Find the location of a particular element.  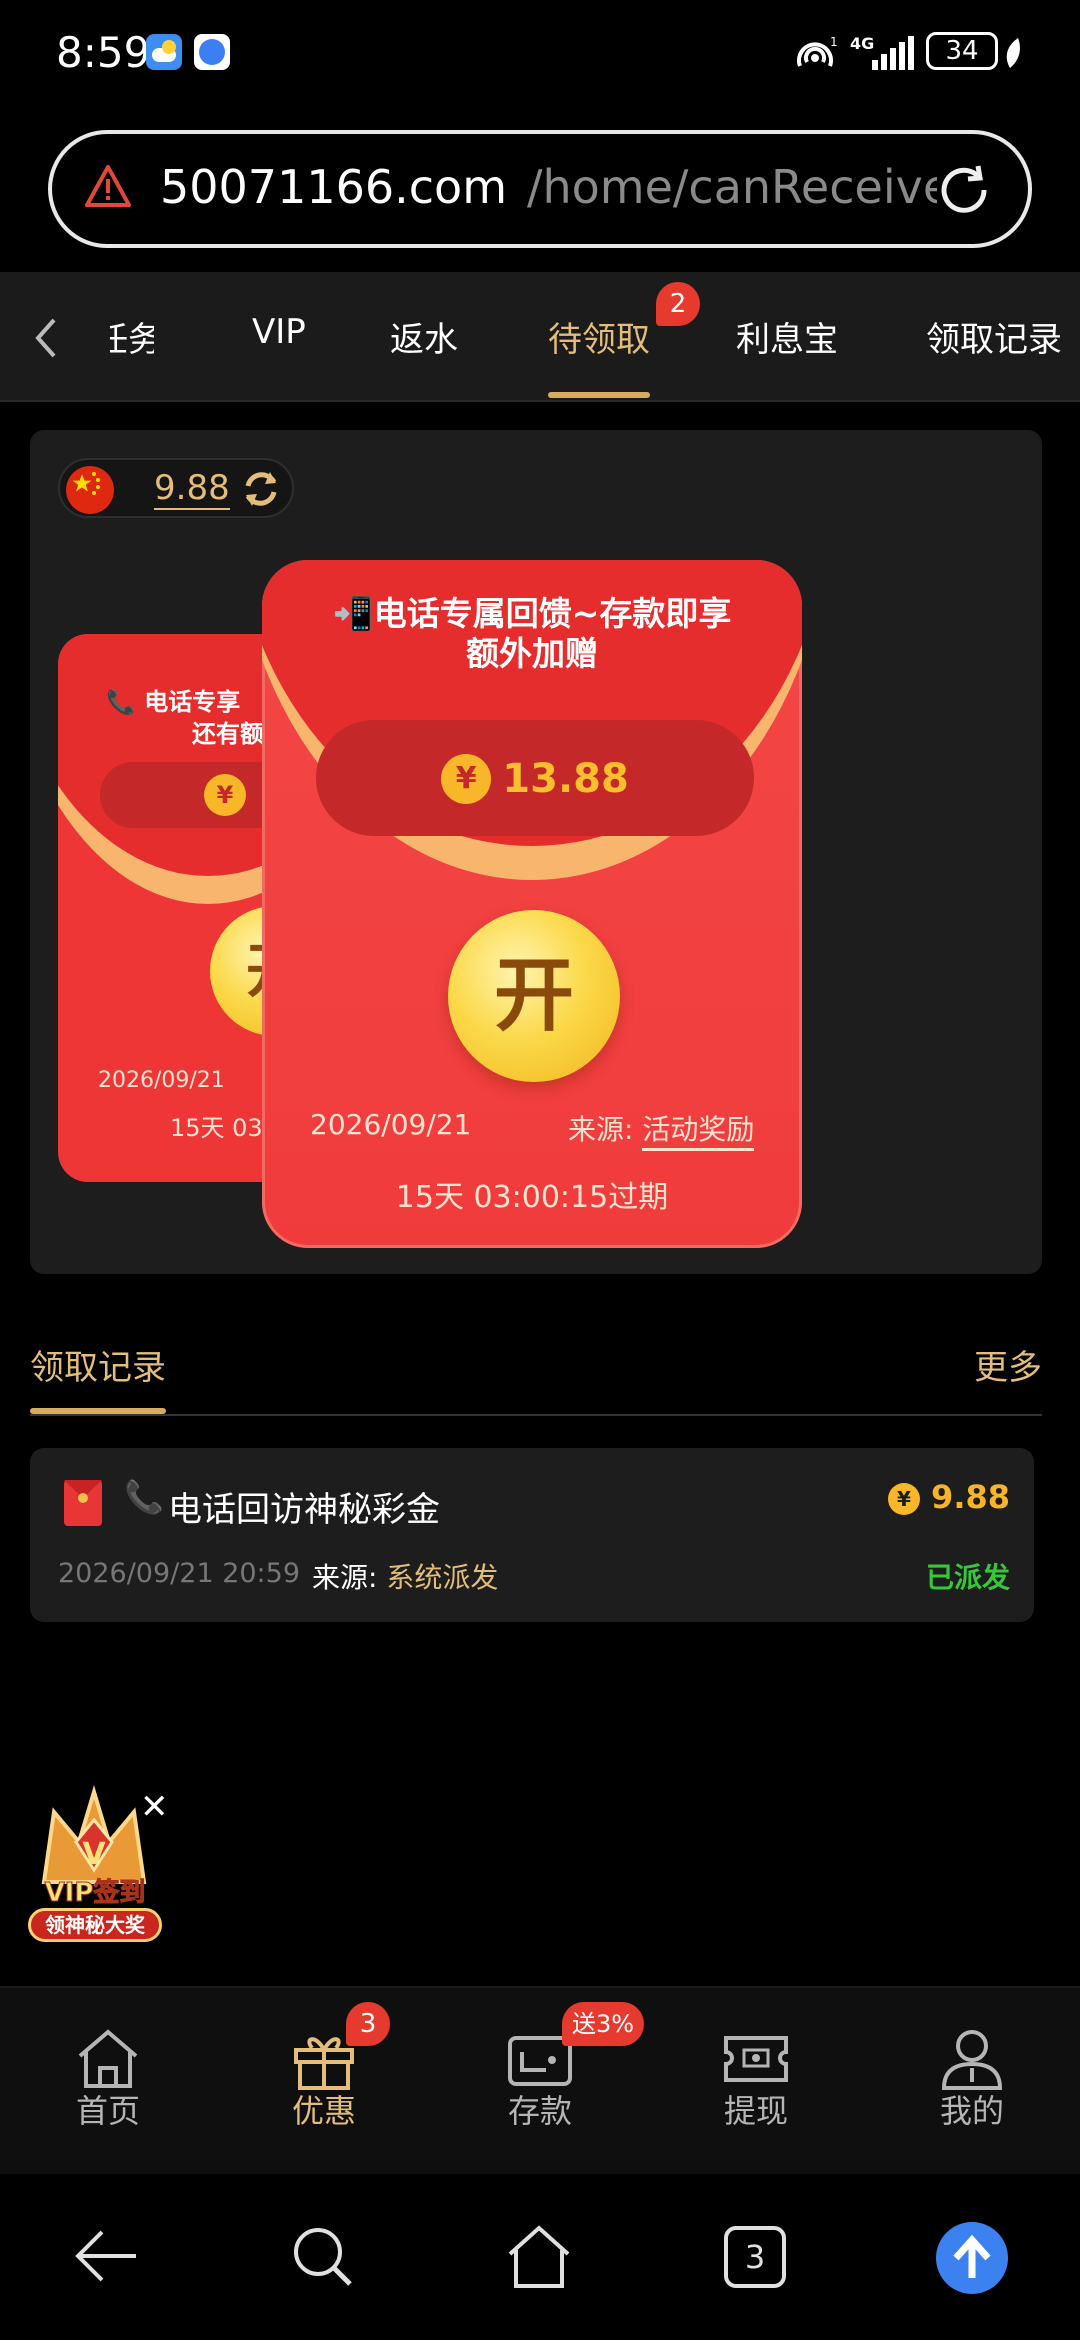

category-tabs: 任务 VIP 返水 待领取 2 利息宝 领取记录 is located at coordinates (540, 337).